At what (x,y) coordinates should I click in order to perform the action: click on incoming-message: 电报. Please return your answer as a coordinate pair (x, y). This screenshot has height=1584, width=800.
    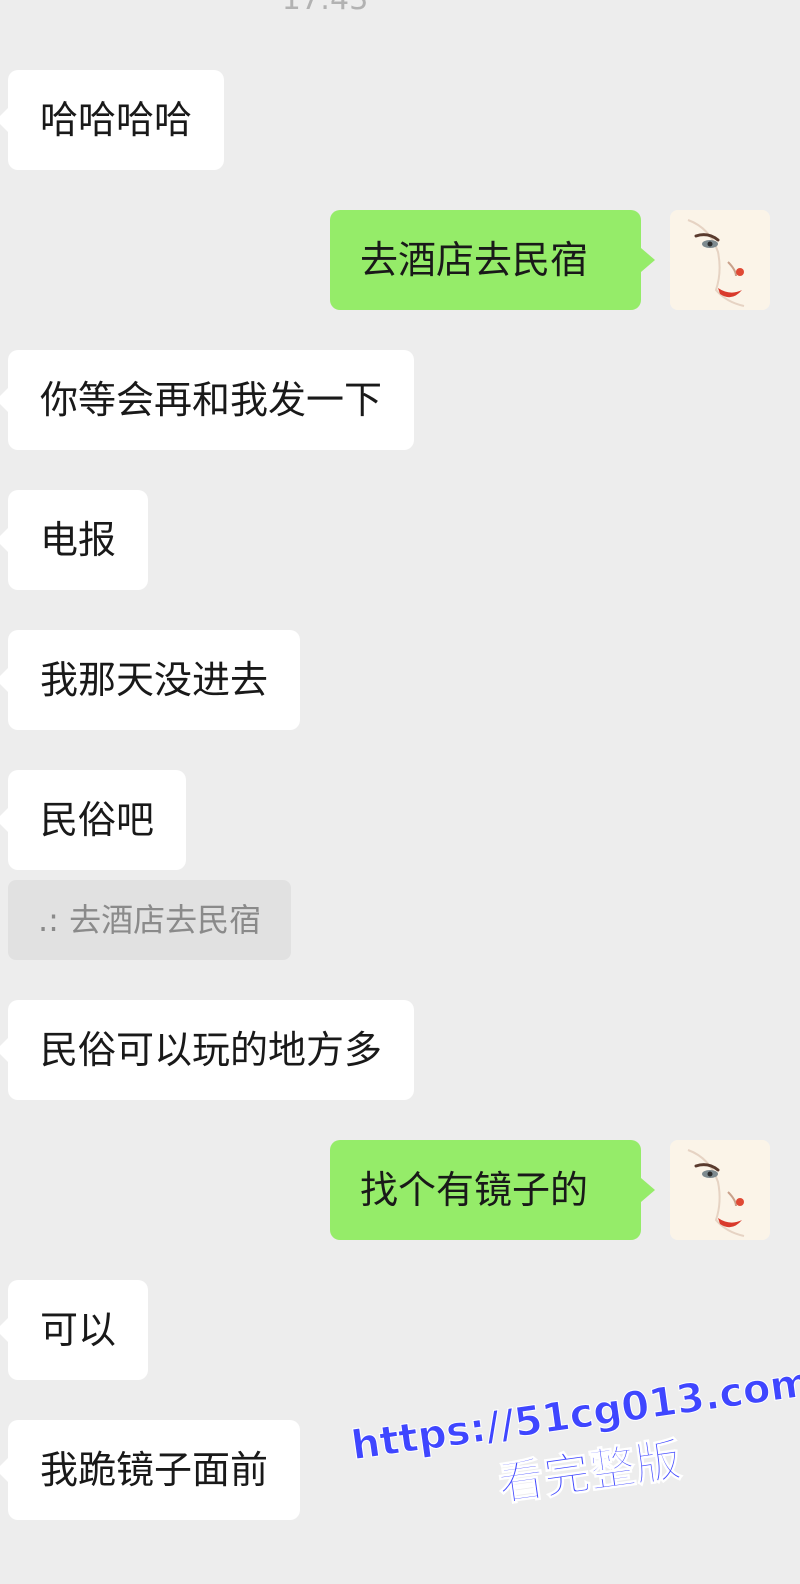
    Looking at the image, I should click on (74, 540).